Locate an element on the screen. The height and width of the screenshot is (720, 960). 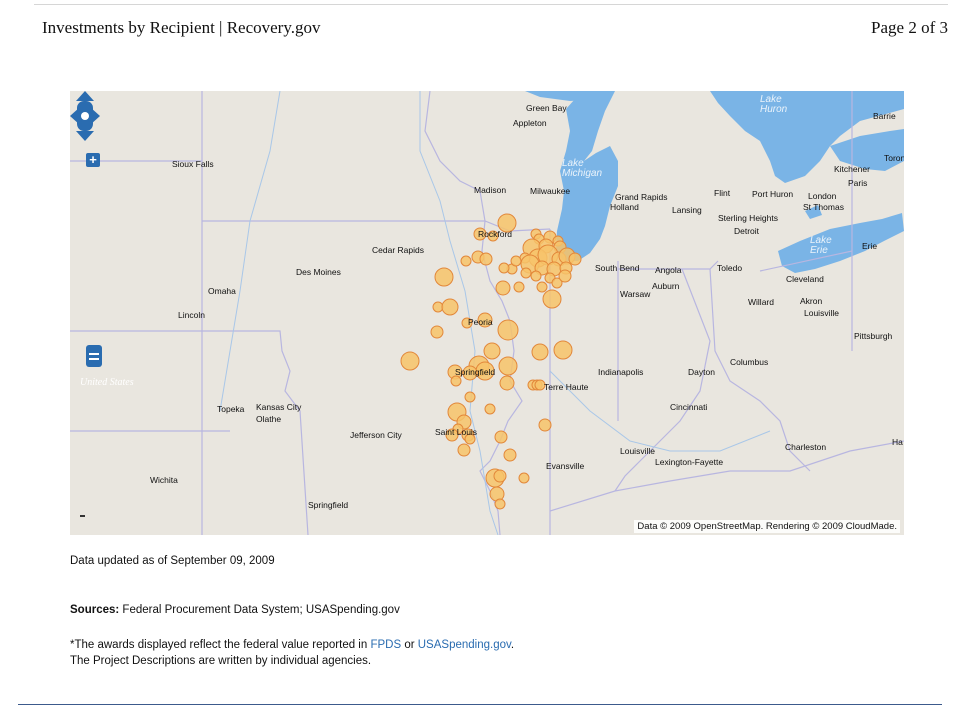
zoom-out-button is located at coordinates (94, 356).